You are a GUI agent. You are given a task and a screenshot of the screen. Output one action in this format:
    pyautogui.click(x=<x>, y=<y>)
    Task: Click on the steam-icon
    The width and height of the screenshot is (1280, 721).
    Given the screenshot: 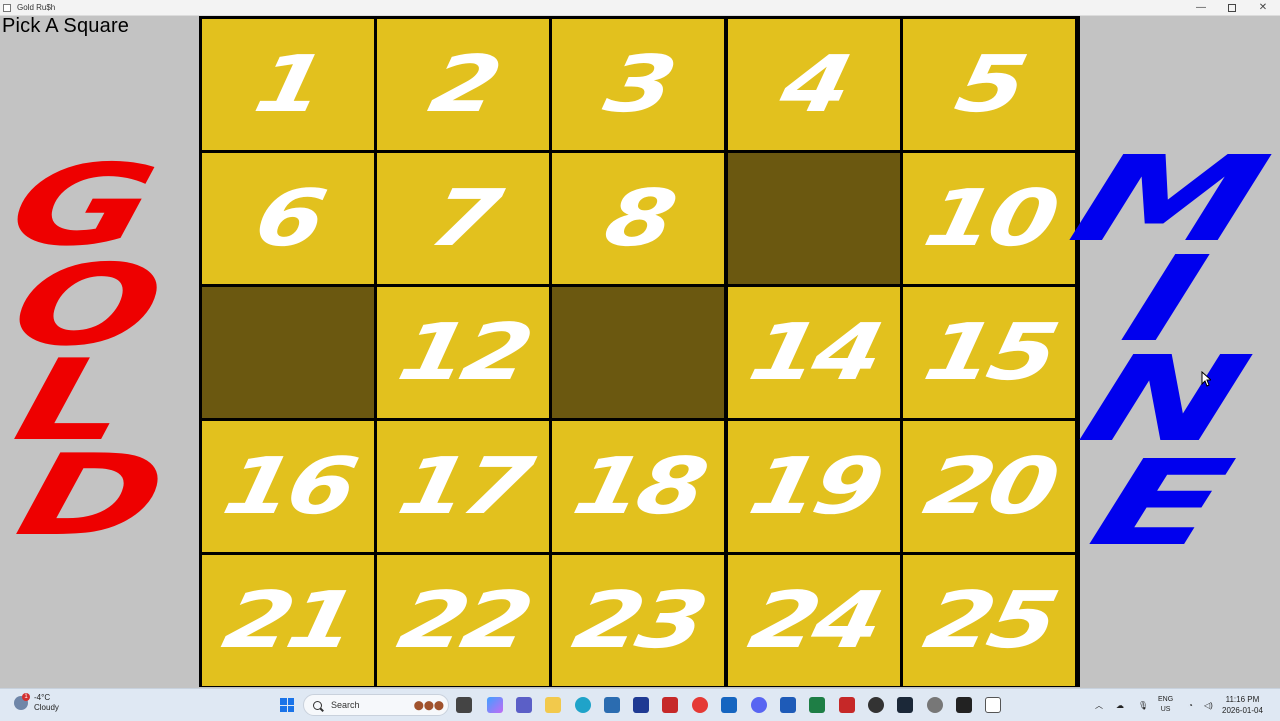 What is the action you would take?
    pyautogui.click(x=905, y=705)
    